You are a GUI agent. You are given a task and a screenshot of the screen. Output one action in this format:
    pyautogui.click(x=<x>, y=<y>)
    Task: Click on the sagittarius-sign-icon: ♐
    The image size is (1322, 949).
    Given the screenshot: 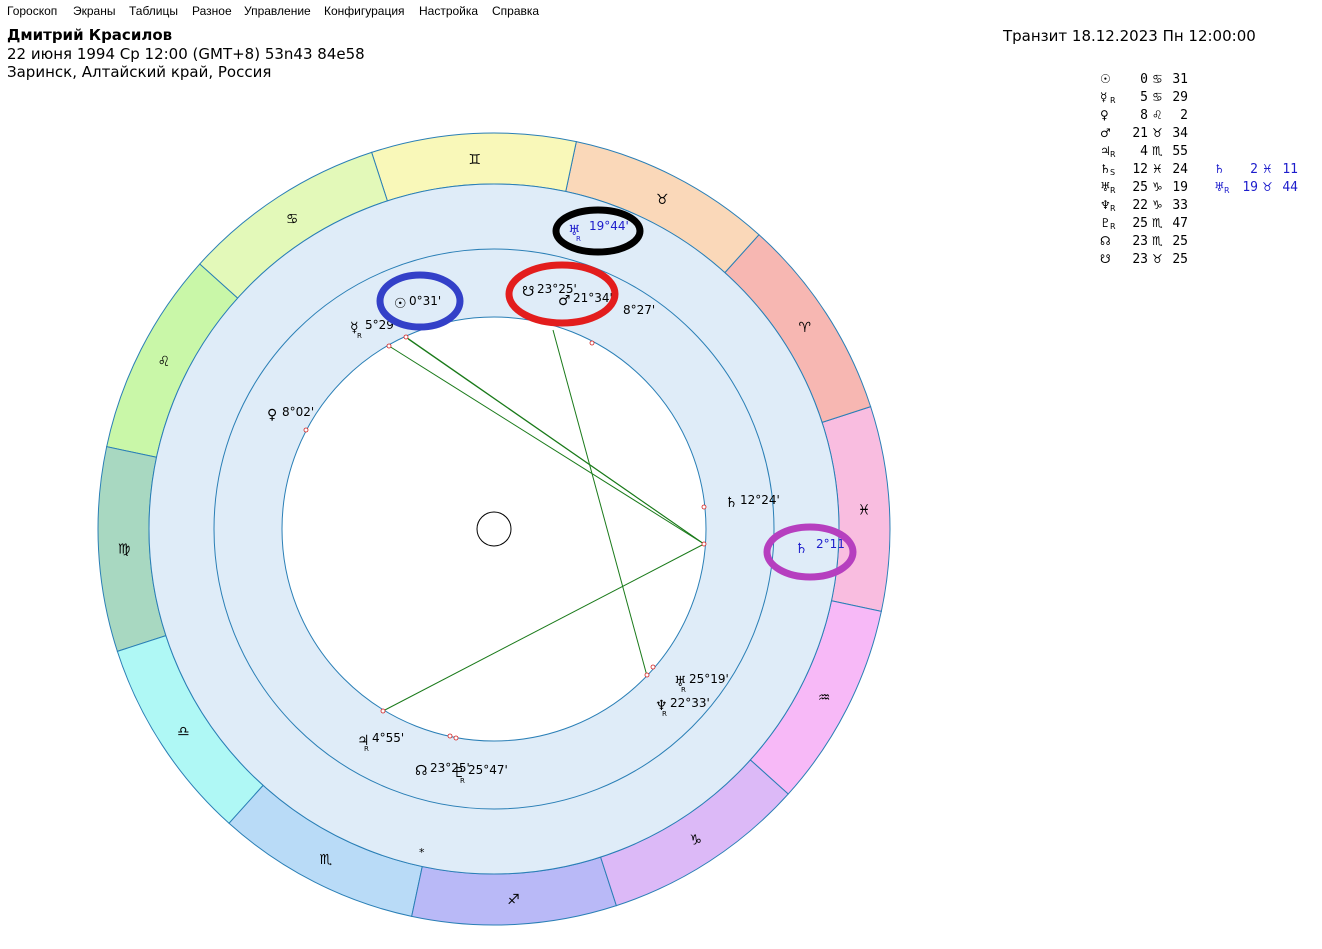 What is the action you would take?
    pyautogui.click(x=513, y=900)
    